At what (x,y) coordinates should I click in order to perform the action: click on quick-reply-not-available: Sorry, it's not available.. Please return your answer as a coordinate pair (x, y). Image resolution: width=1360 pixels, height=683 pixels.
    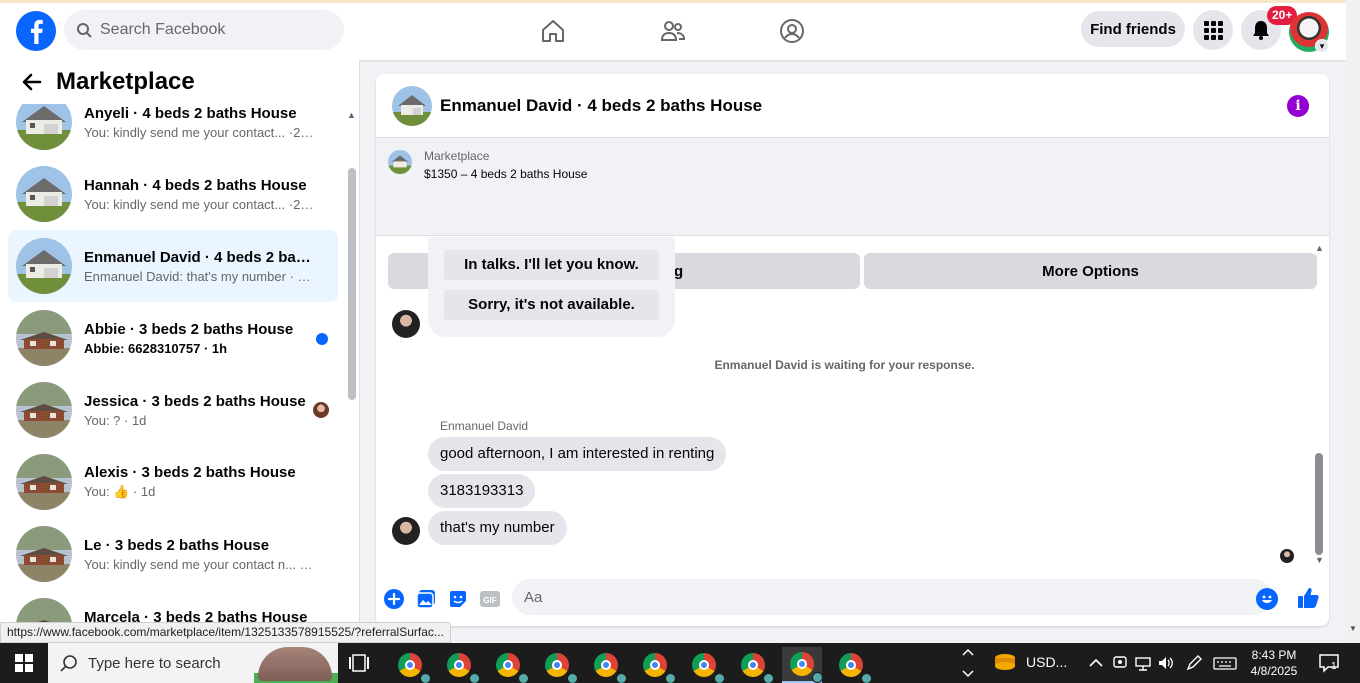
    Looking at the image, I should click on (551, 305).